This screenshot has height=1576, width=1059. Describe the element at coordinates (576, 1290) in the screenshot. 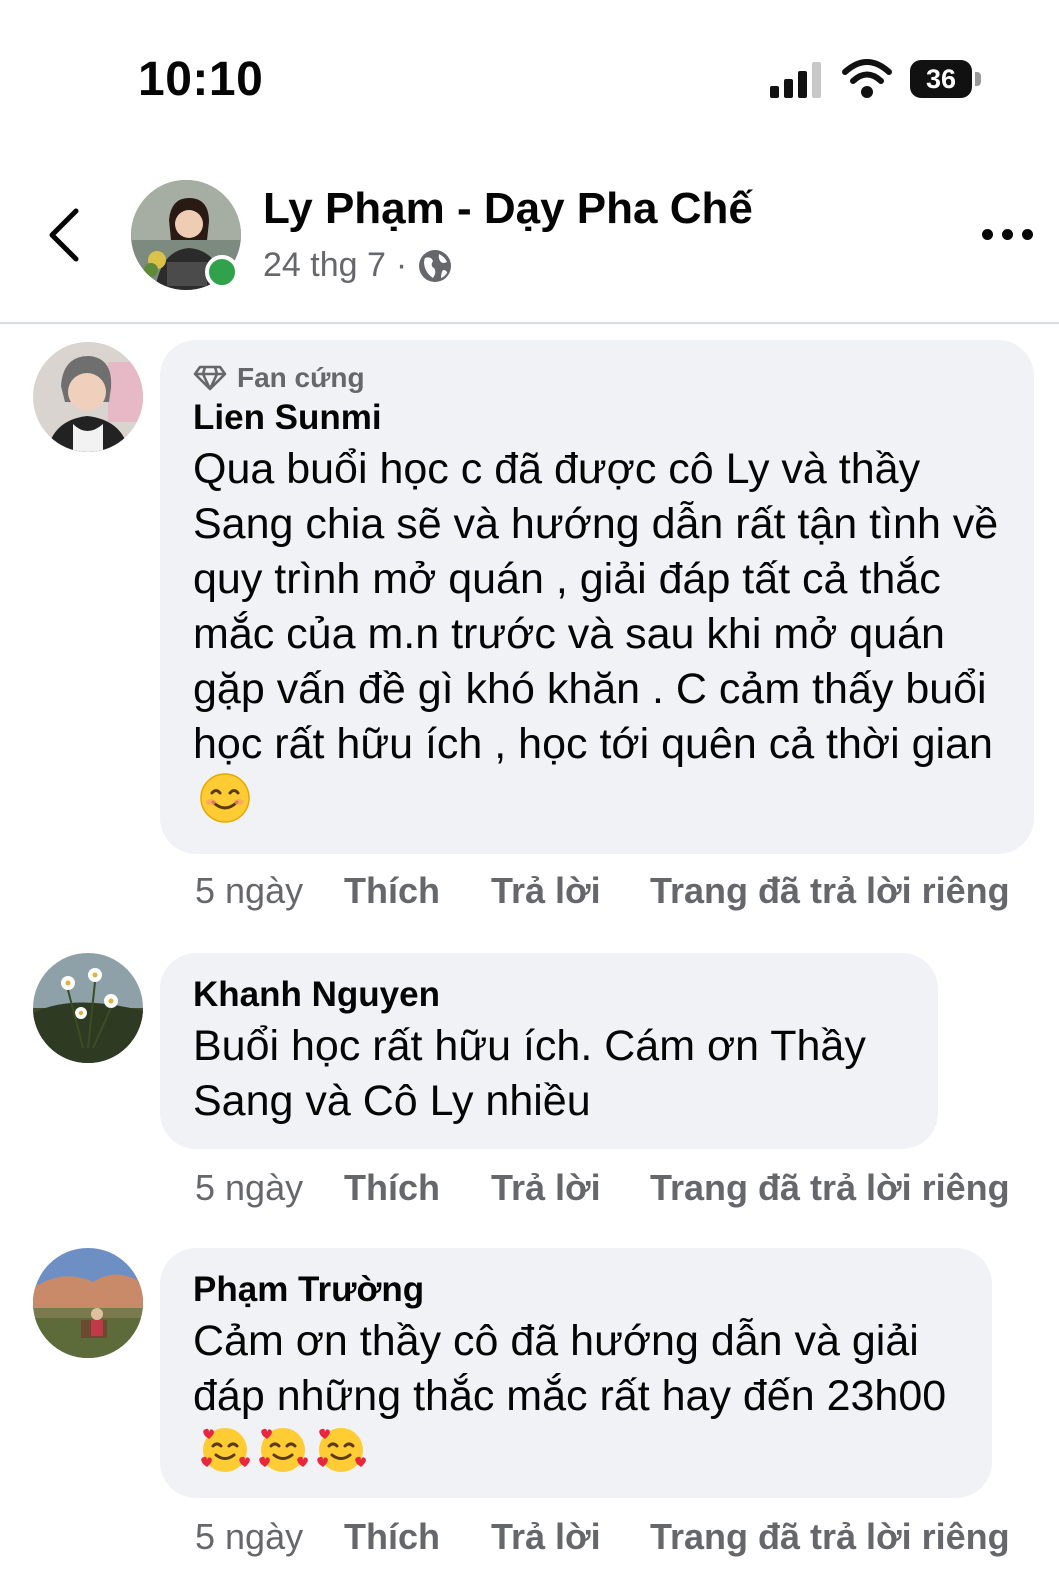

I see `comment-author: Phạm Trường` at that location.